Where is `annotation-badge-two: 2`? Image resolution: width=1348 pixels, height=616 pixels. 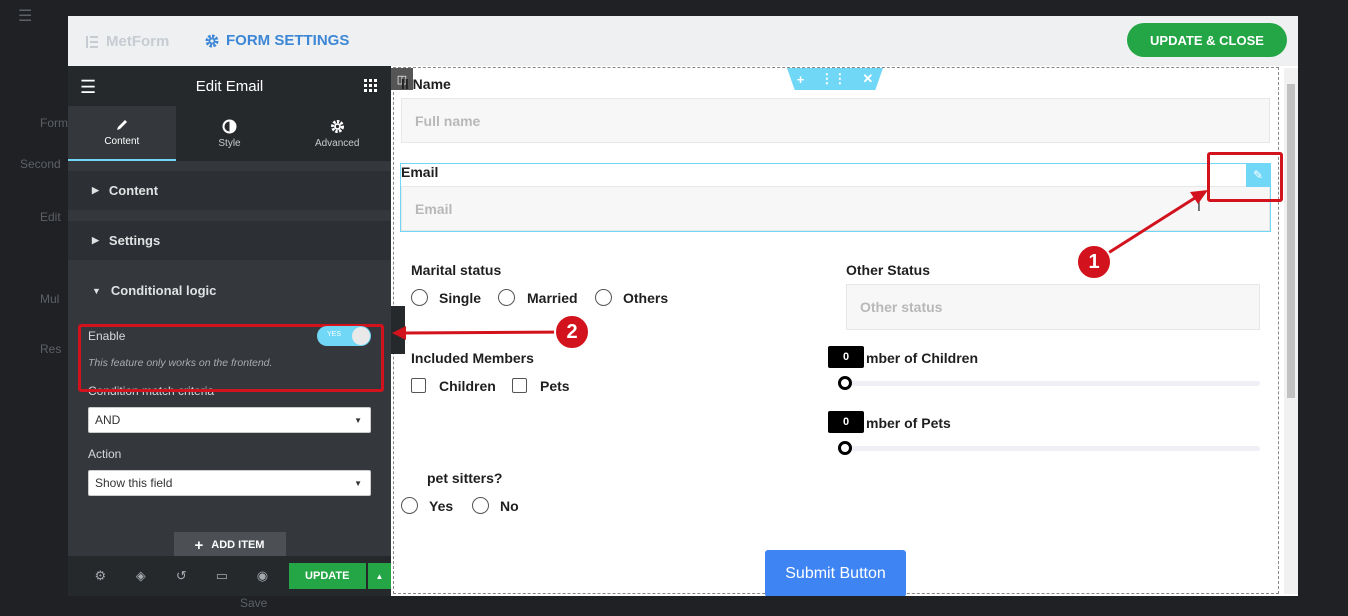 annotation-badge-two: 2 is located at coordinates (572, 332).